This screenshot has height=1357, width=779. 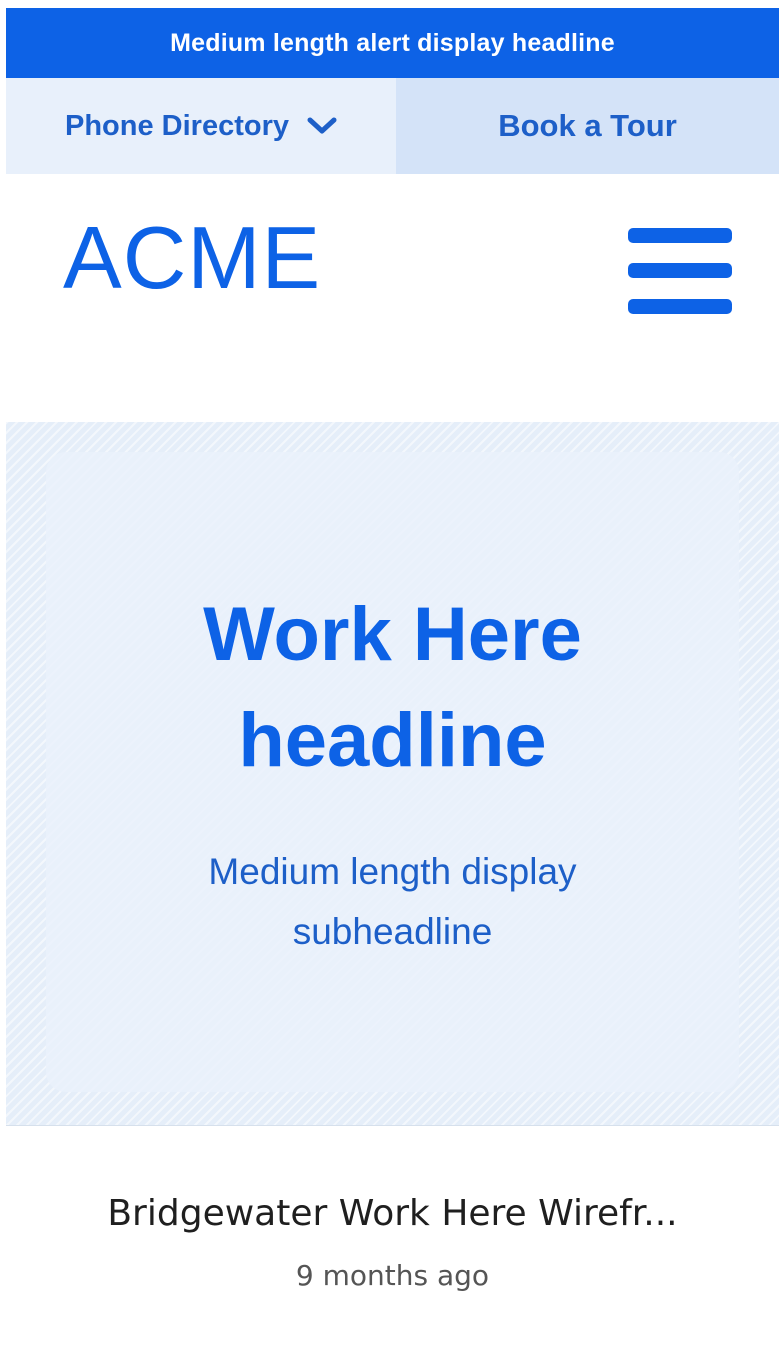 What do you see at coordinates (680, 306) in the screenshot?
I see `hamburger-bar-bottom` at bounding box center [680, 306].